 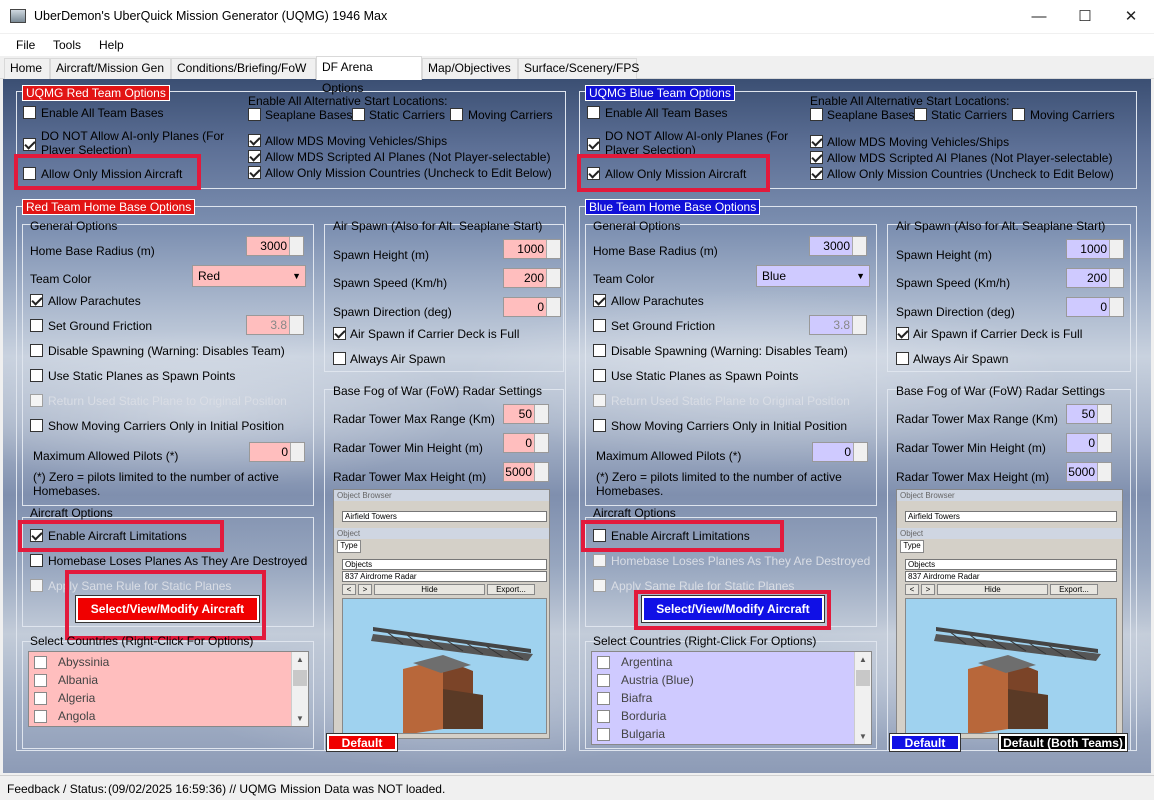 What do you see at coordinates (599, 535) in the screenshot?
I see `blue-enable-limits-checkbox` at bounding box center [599, 535].